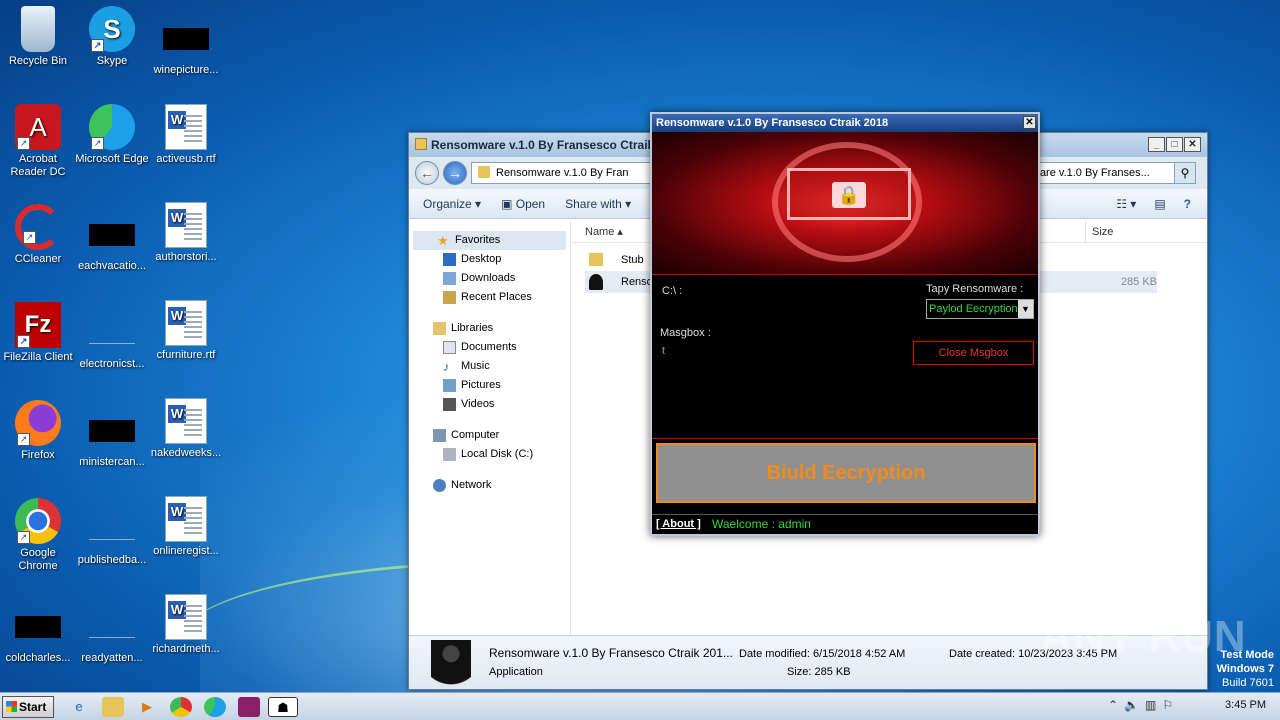 This screenshot has height=720, width=1280. Describe the element at coordinates (1150, 705) in the screenshot. I see `network-tray-icon: ▥` at that location.